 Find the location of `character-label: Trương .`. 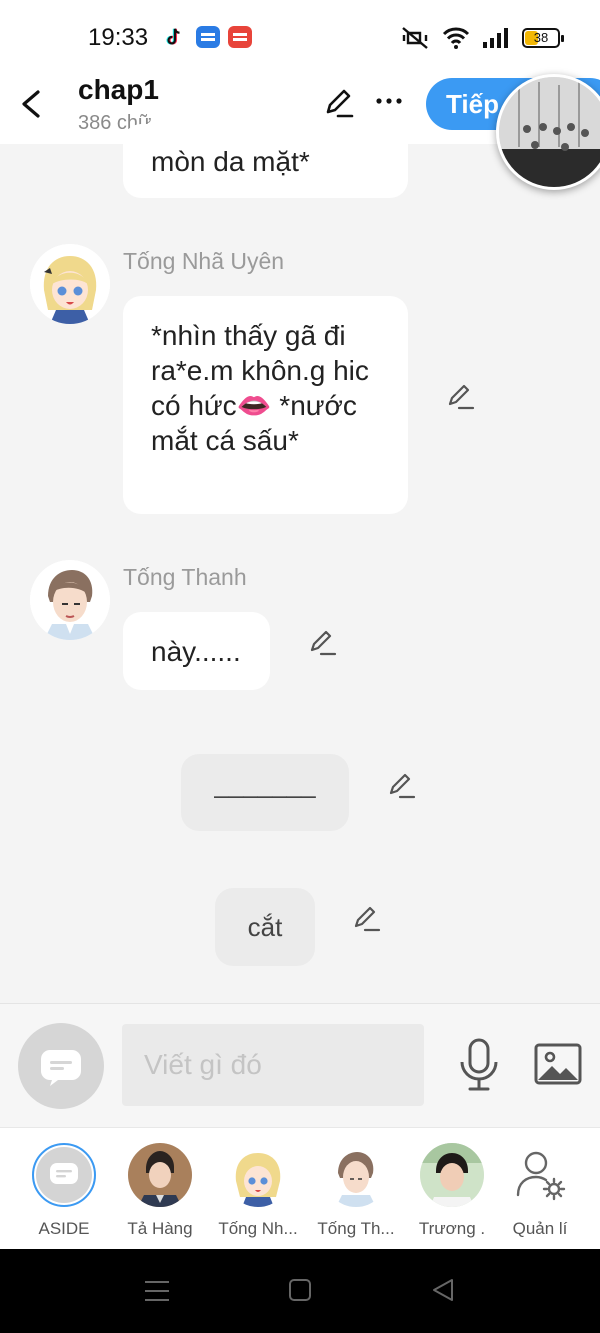

character-label: Trương . is located at coordinates (452, 1228).